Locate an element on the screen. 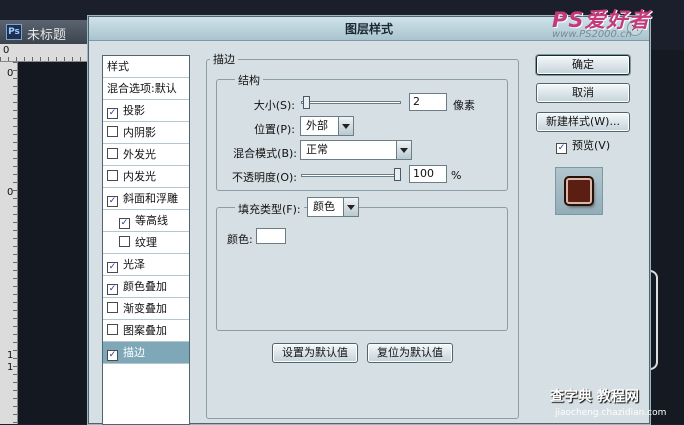 This screenshot has height=425, width=684. style-item: ✓ 等高线 is located at coordinates (146, 221).